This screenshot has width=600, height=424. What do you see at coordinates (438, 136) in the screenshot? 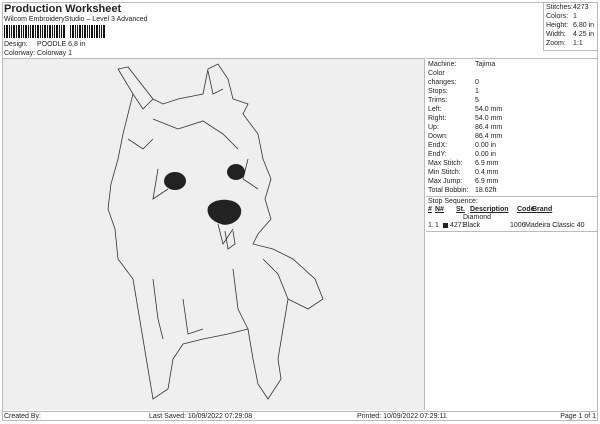
I see `info-label: Down:` at bounding box center [438, 136].